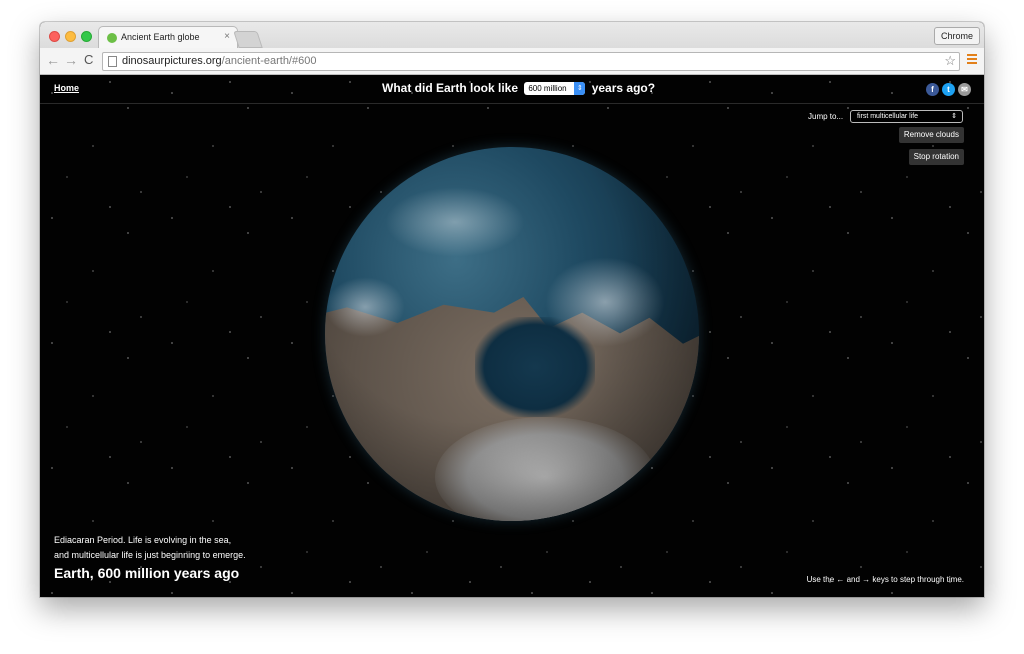 The width and height of the screenshot is (1024, 654). I want to click on age-select-value: 600 million, so click(547, 89).